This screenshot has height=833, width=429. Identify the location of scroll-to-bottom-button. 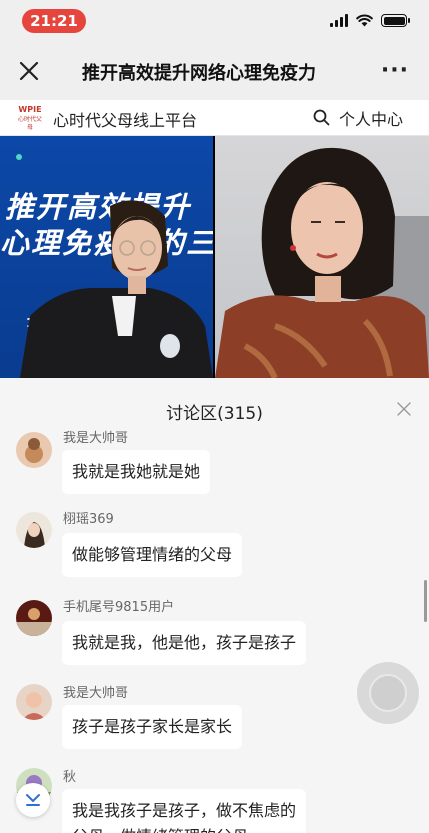
(33, 800).